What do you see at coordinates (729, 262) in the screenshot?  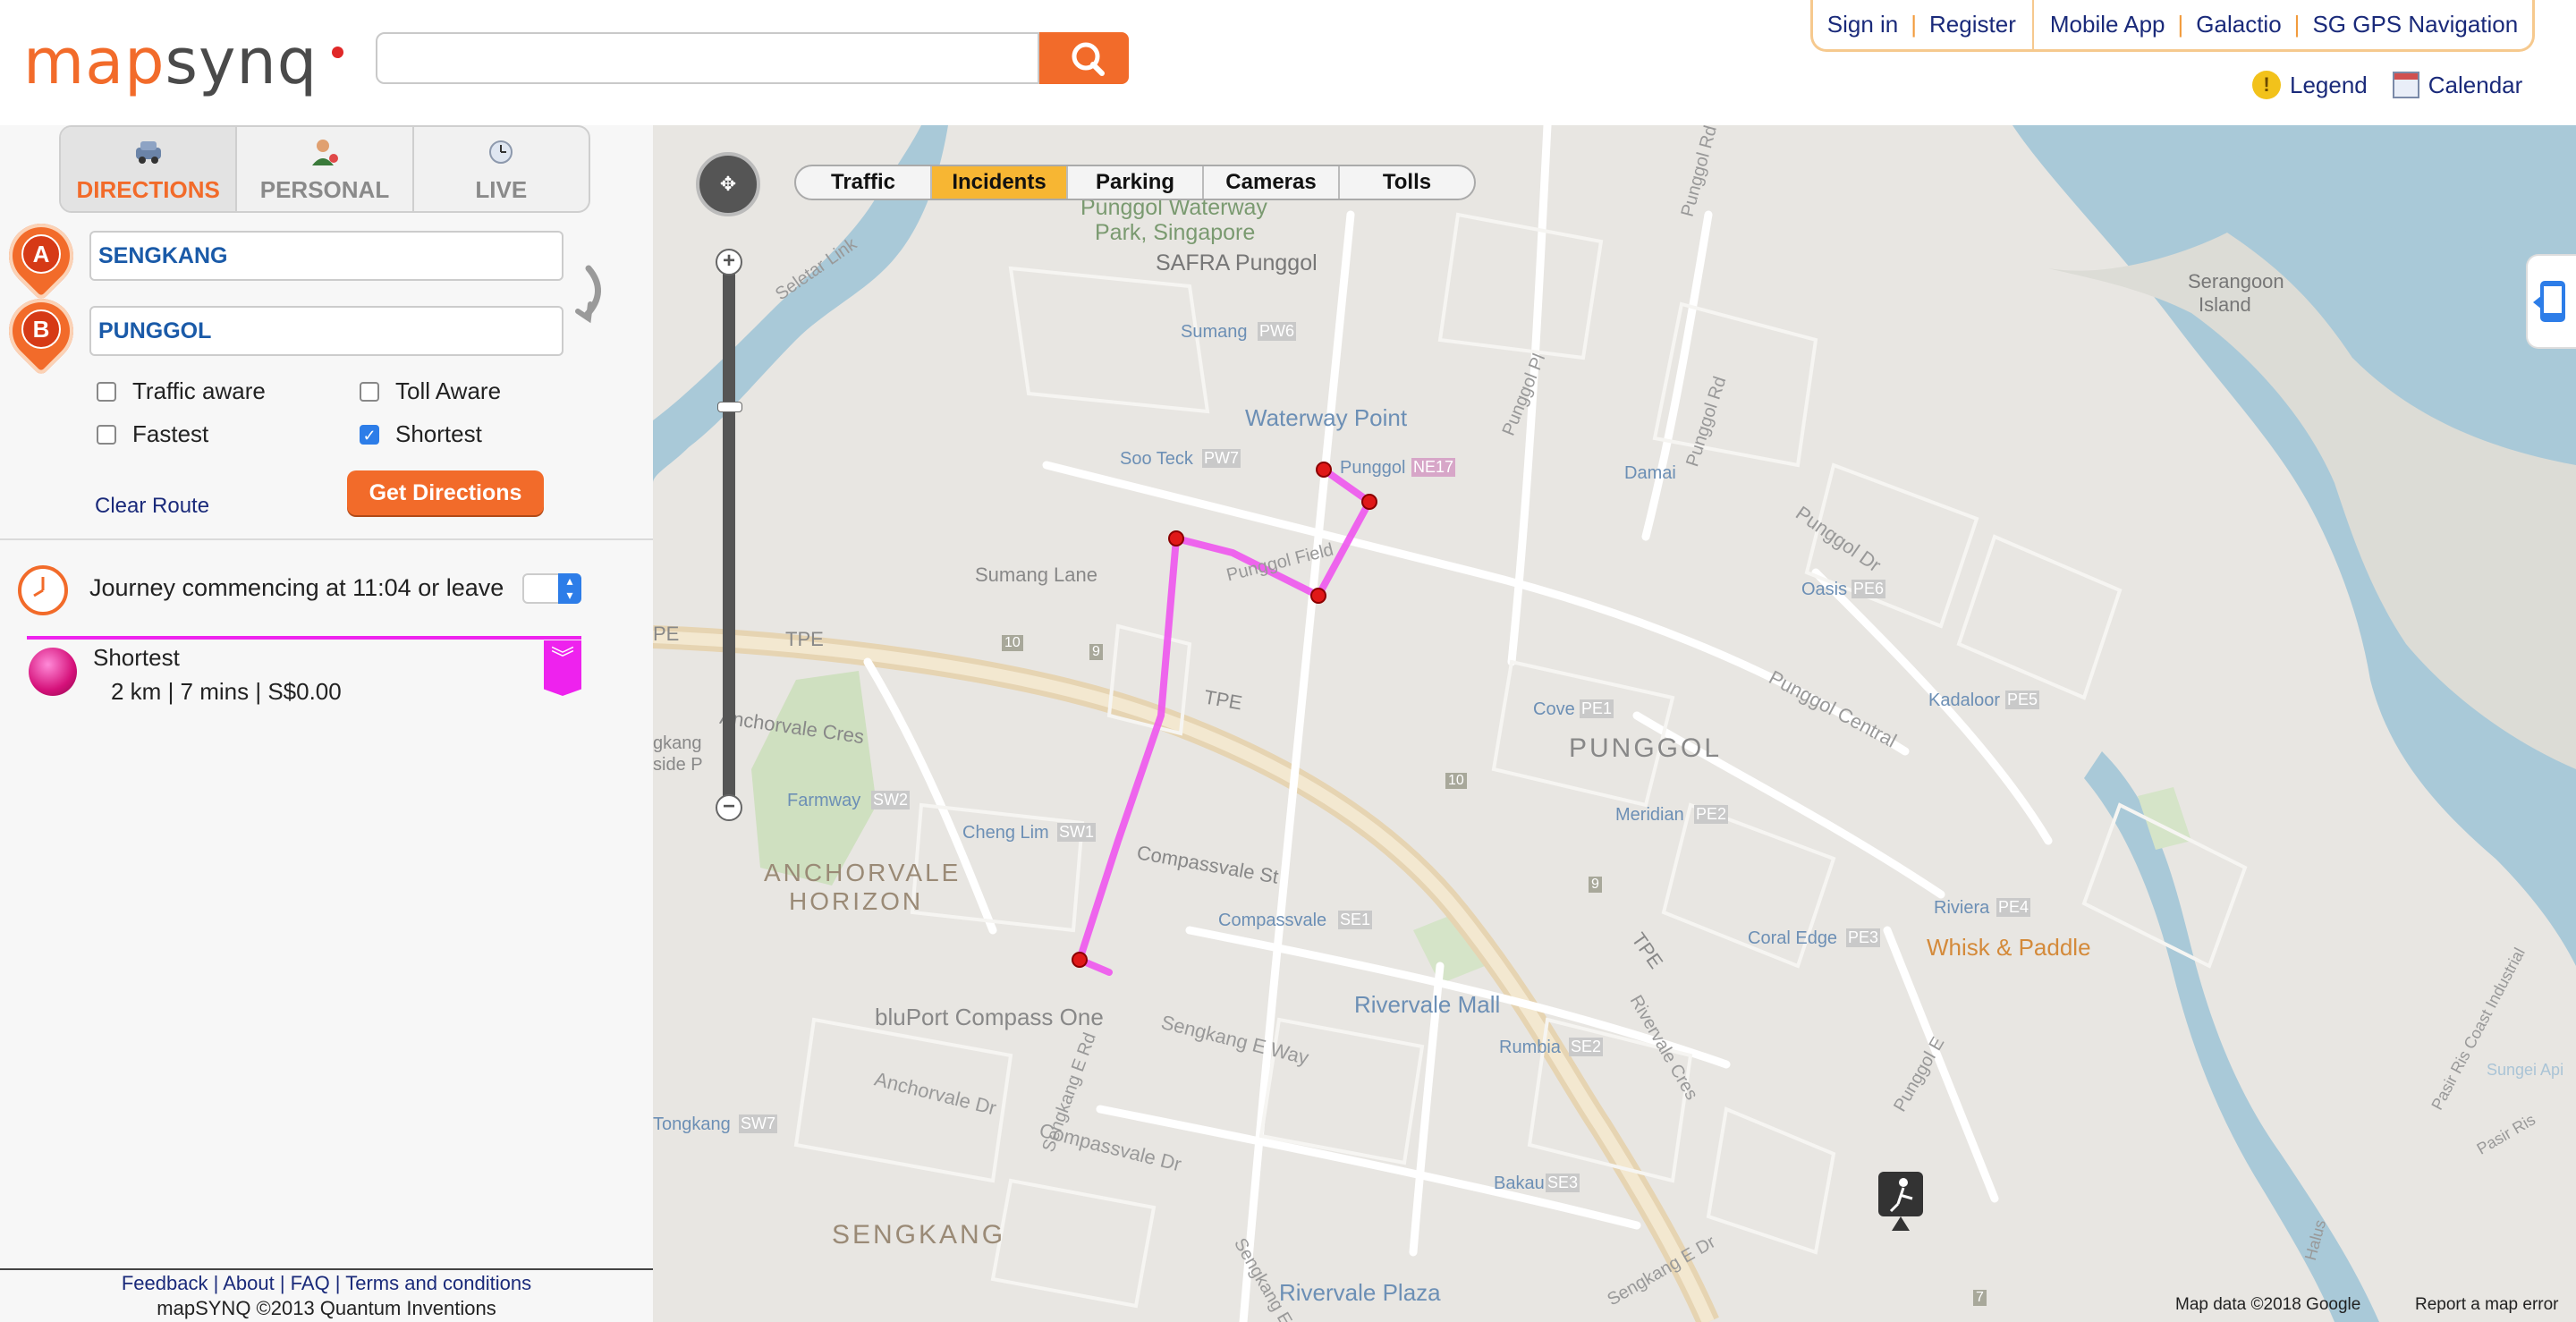 I see `zoom-in-button: +` at bounding box center [729, 262].